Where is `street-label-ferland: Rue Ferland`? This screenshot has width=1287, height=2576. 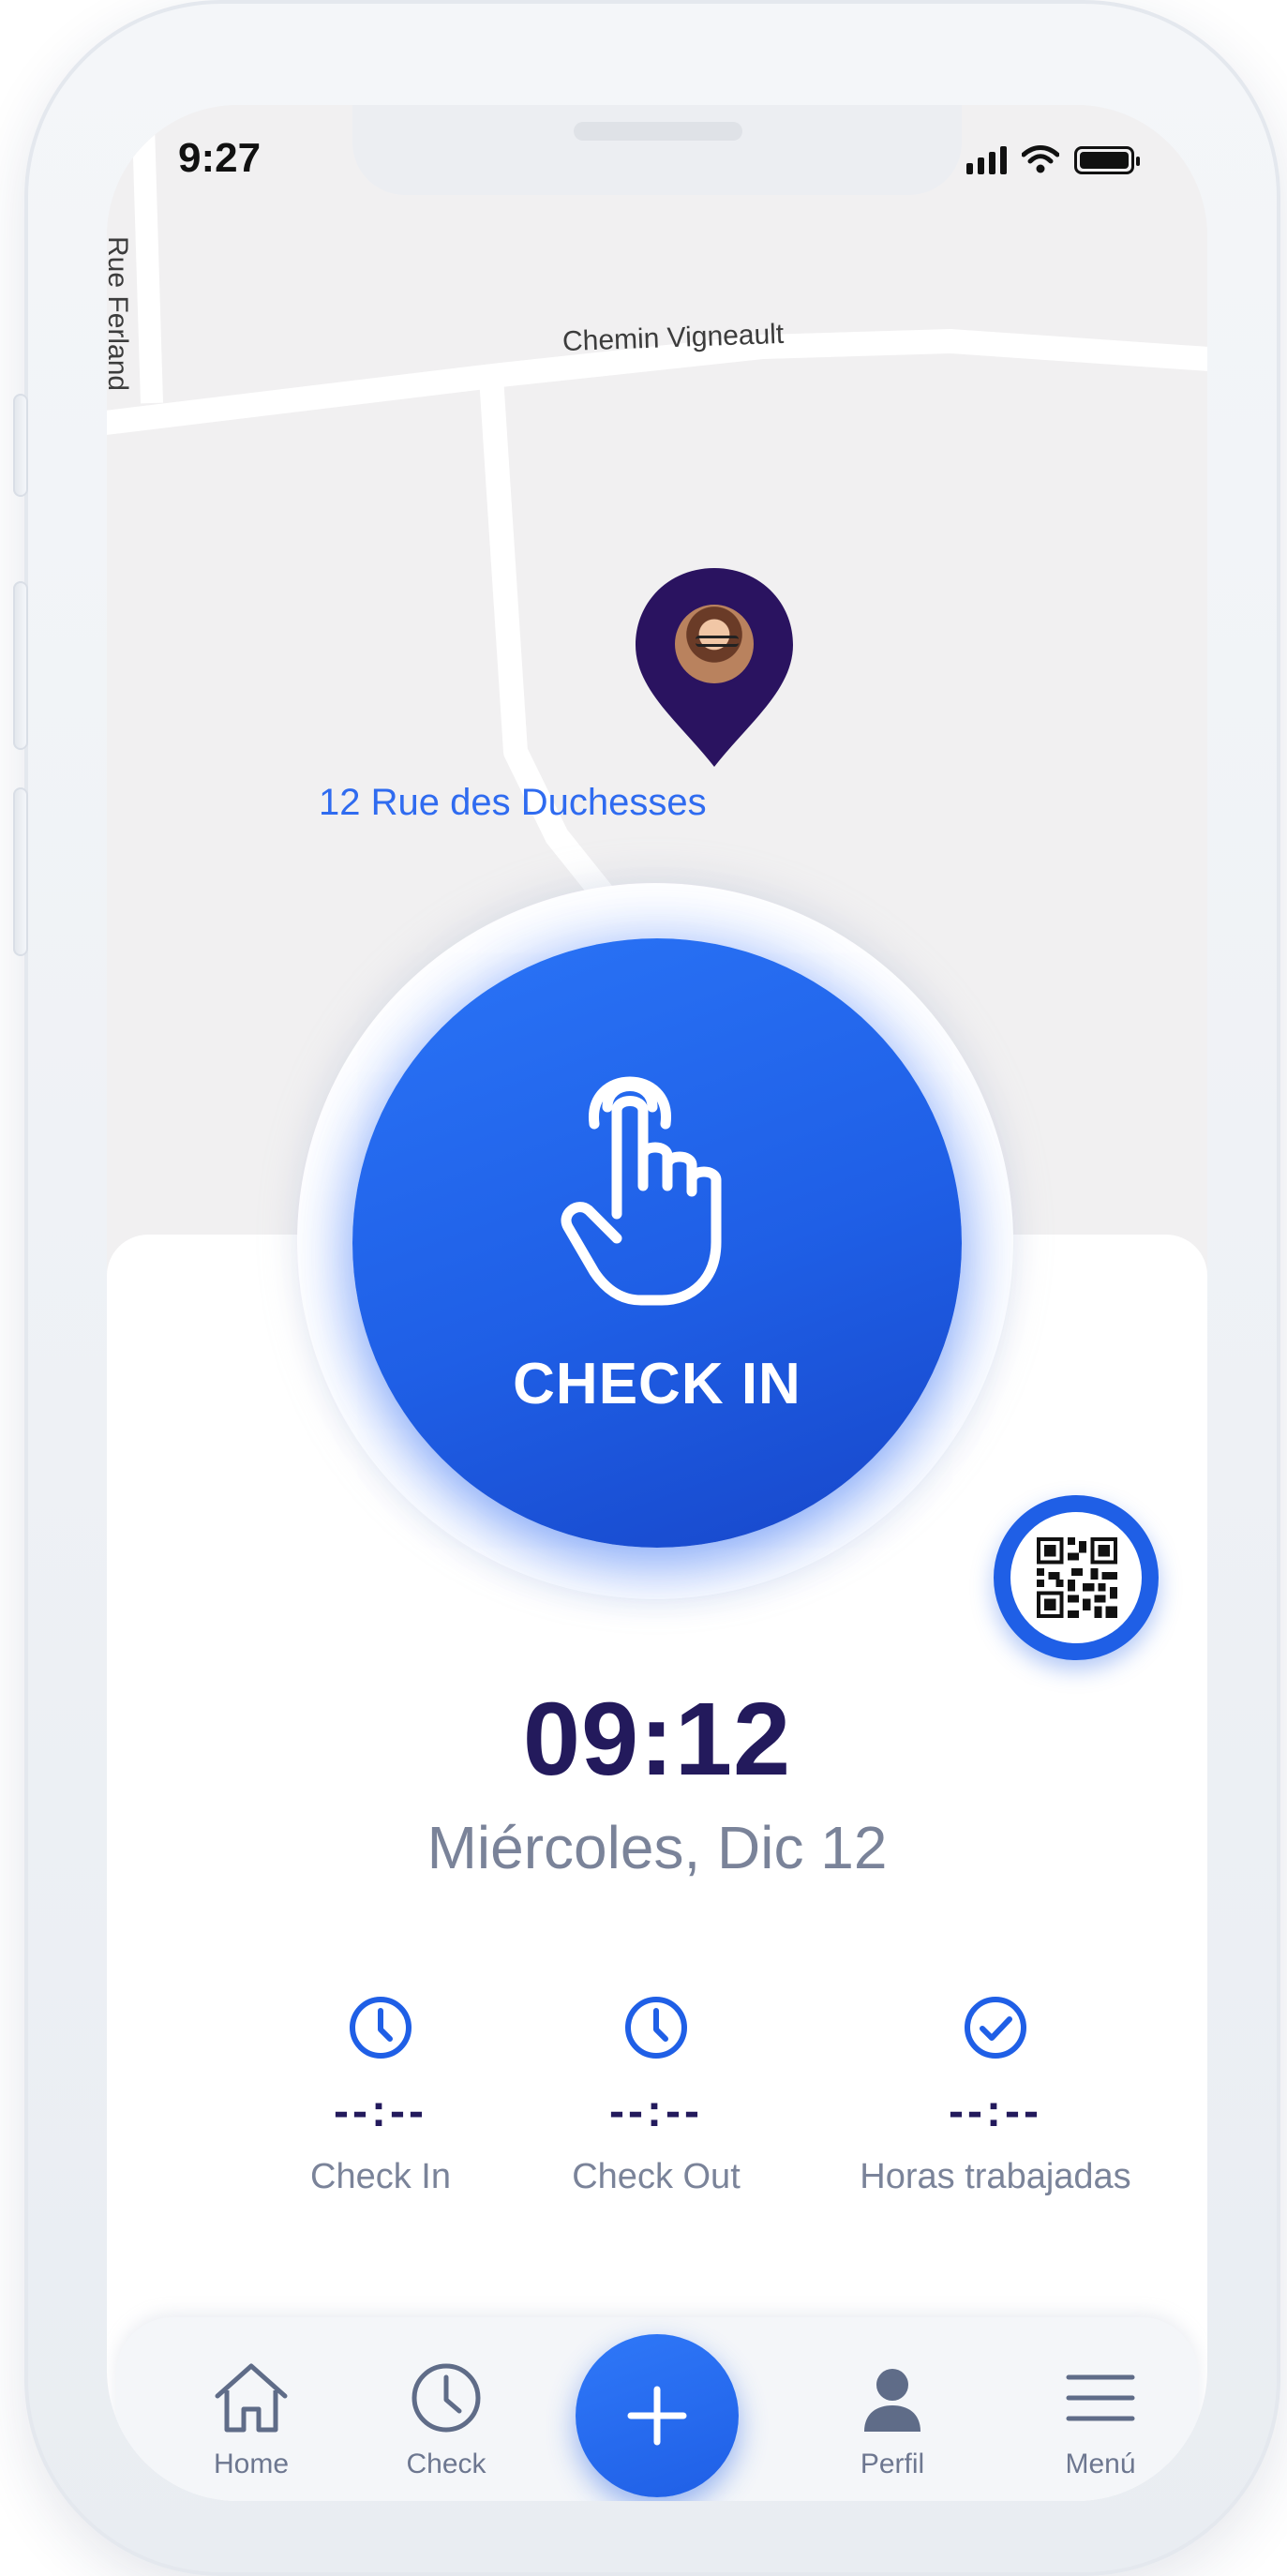 street-label-ferland: Rue Ferland is located at coordinates (120, 314).